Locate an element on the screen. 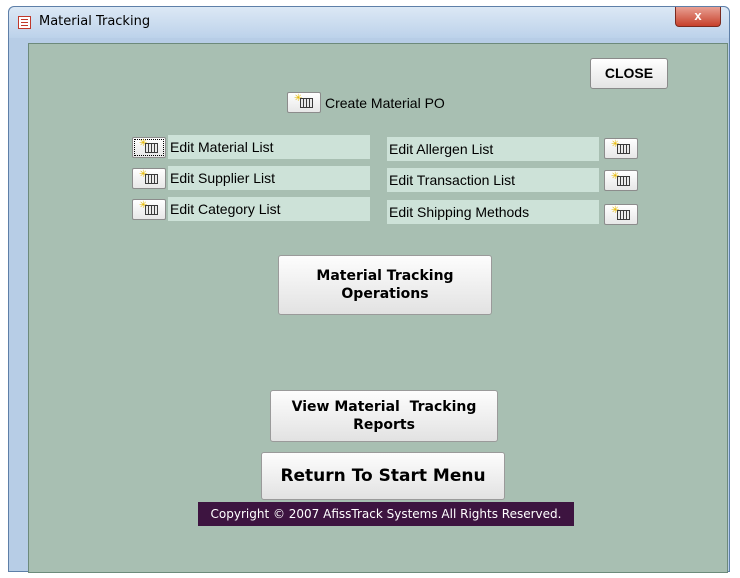  operations-line-2: Operations is located at coordinates (385, 294).